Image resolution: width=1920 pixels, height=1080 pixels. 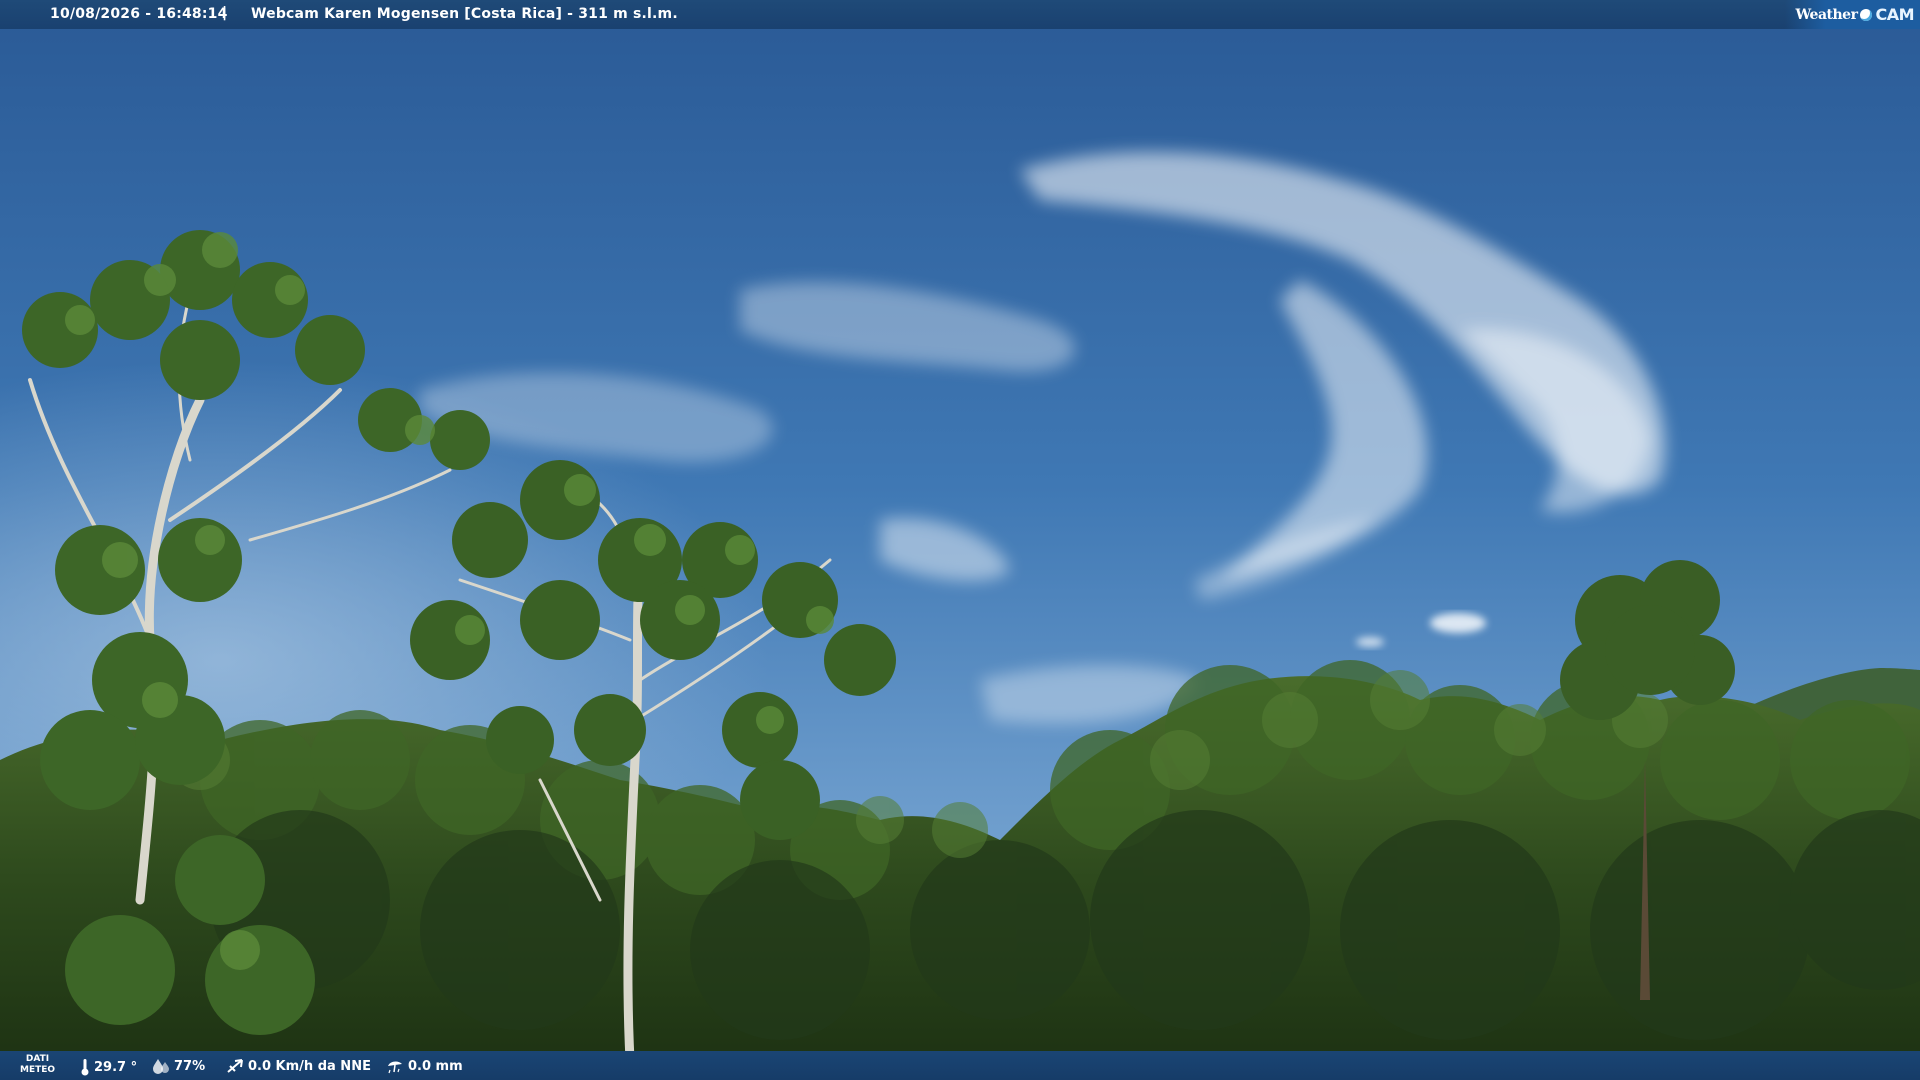 What do you see at coordinates (85, 1067) in the screenshot?
I see `thermometer-icon` at bounding box center [85, 1067].